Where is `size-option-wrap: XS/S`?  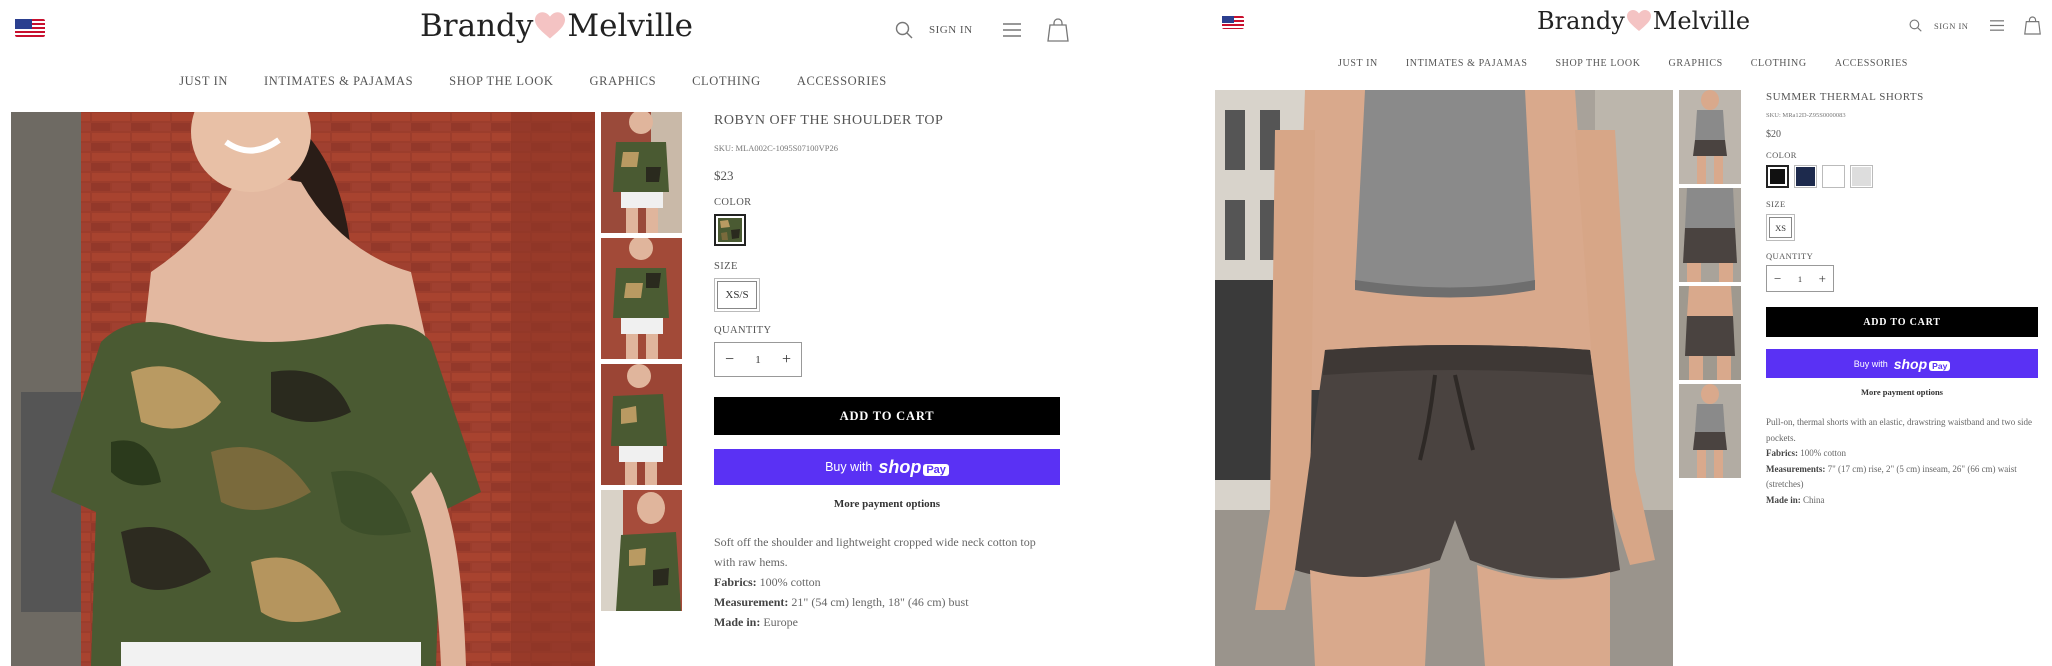
size-option-wrap: XS/S is located at coordinates (737, 295).